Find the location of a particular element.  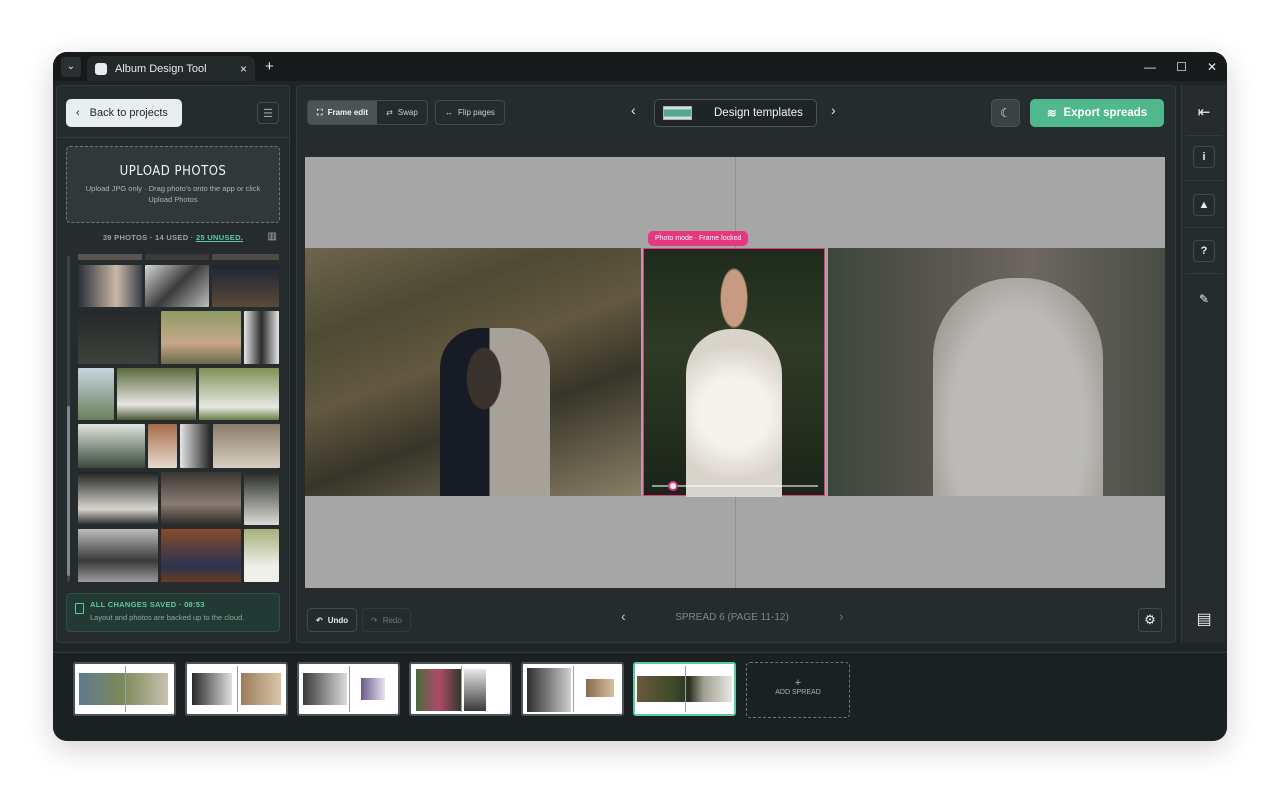

next-spread-button: › is located at coordinates (841, 616).